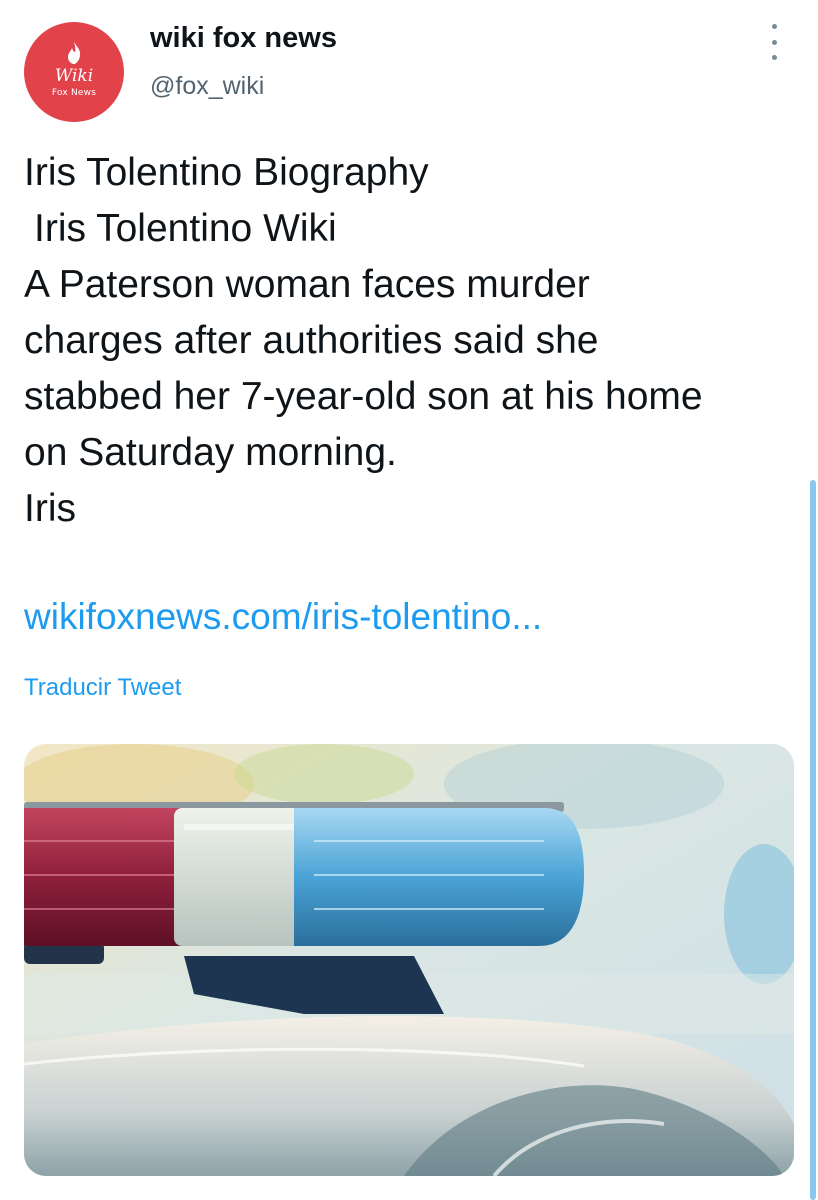 The height and width of the screenshot is (1200, 818). Describe the element at coordinates (774, 42) in the screenshot. I see `more-vertical-icon` at that location.